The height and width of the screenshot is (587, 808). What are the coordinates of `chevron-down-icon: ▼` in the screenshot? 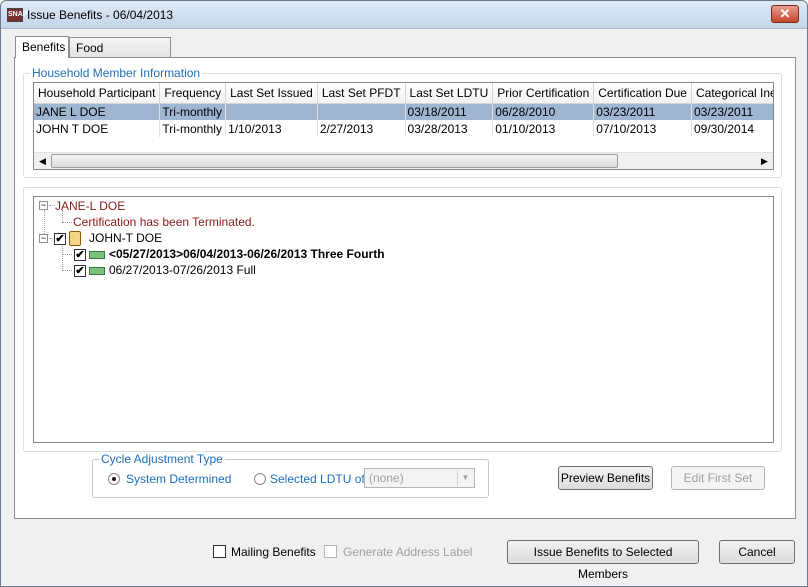 It's located at (465, 478).